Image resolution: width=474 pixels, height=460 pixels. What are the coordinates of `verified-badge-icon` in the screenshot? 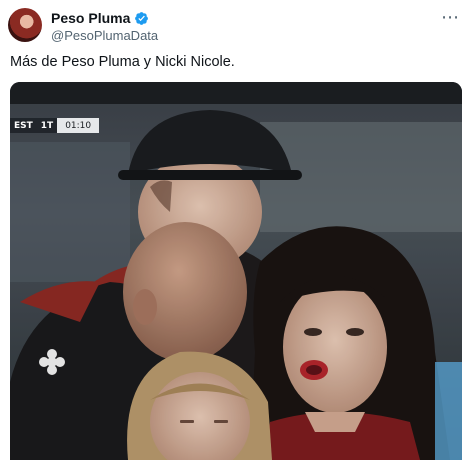 It's located at (142, 18).